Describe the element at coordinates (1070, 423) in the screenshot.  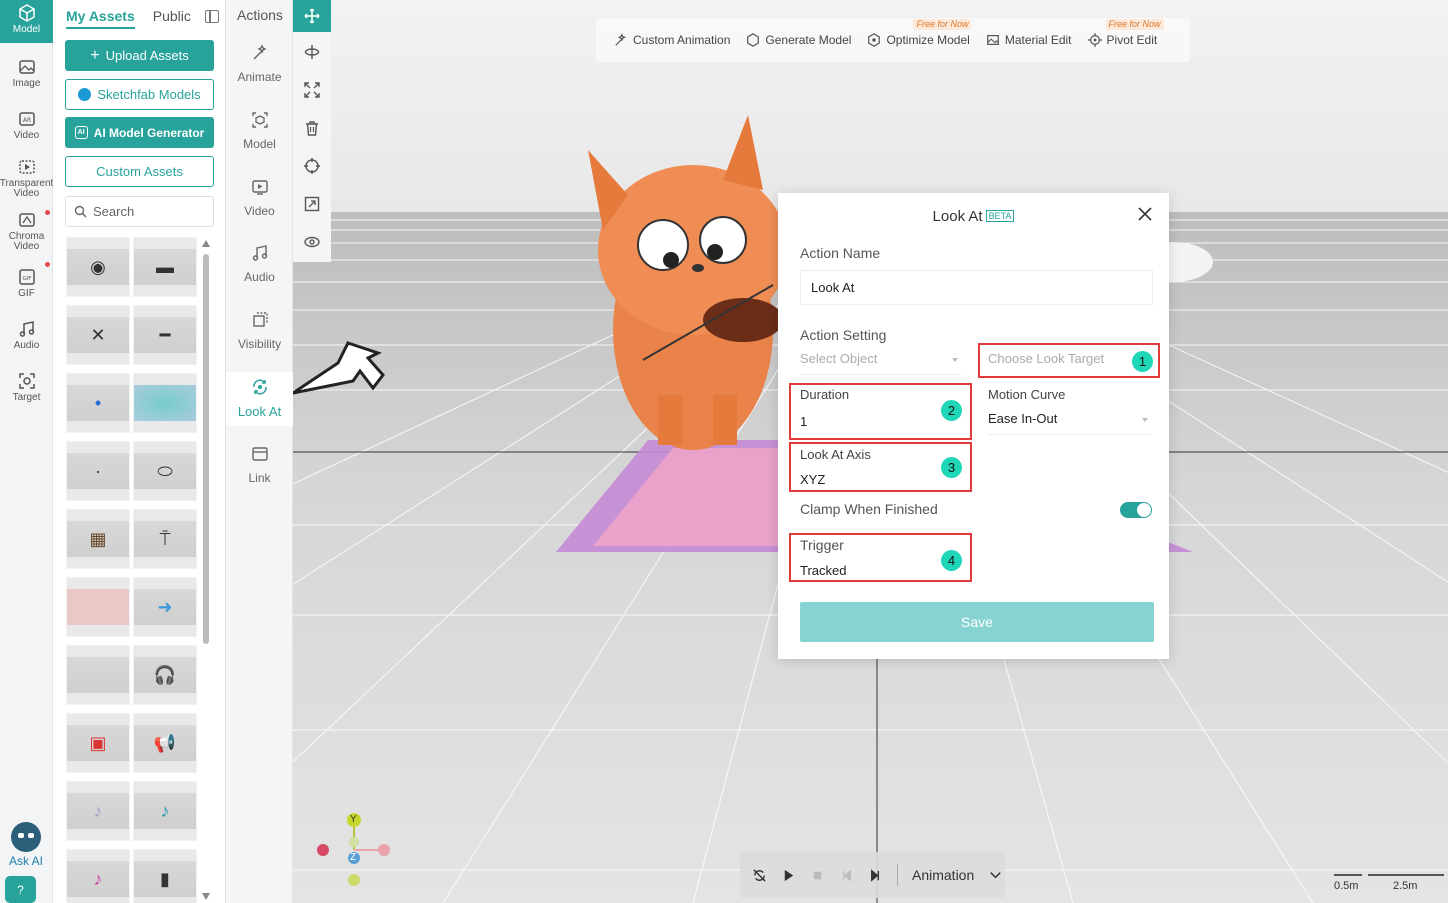
I see `motion-curve-dropdown: Ease In-Out` at that location.